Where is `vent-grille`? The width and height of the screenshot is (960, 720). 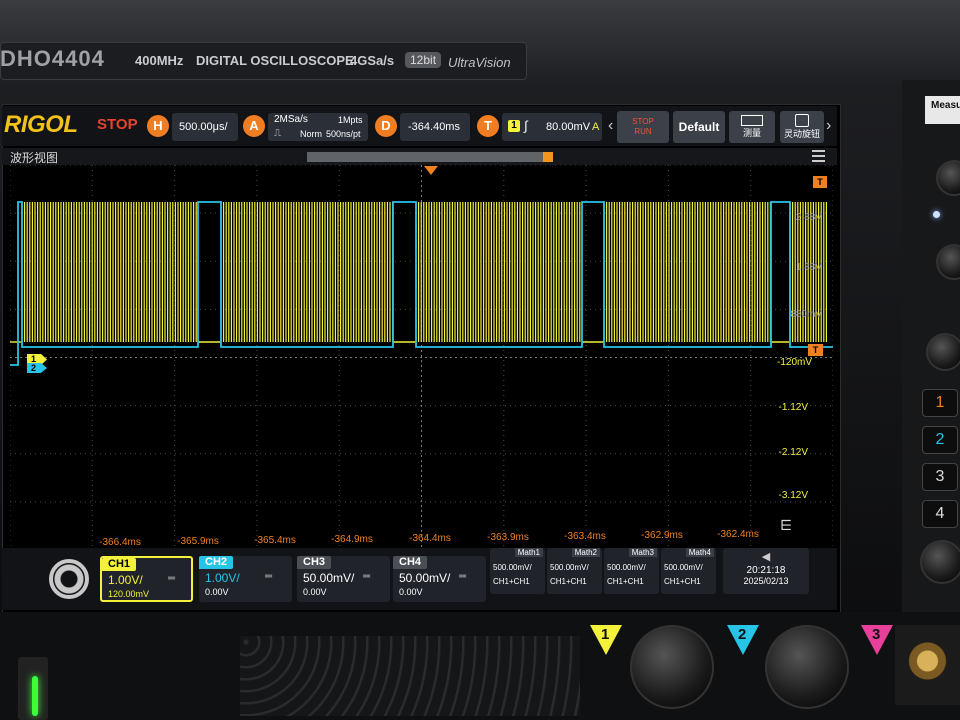
vent-grille is located at coordinates (410, 676).